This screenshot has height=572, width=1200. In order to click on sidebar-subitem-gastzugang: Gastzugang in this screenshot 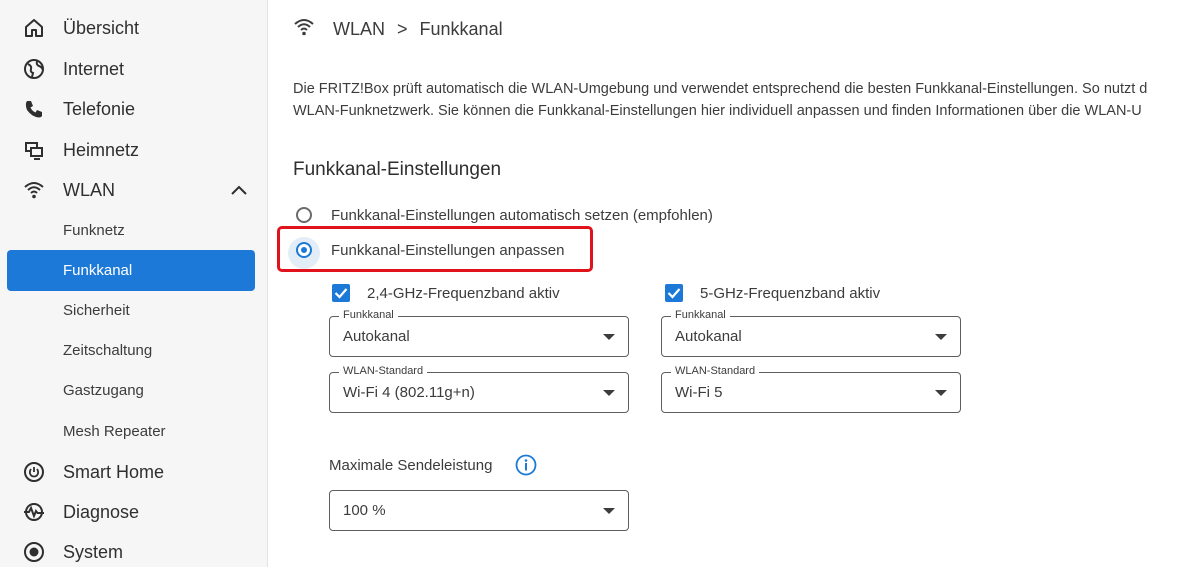, I will do `click(134, 391)`.